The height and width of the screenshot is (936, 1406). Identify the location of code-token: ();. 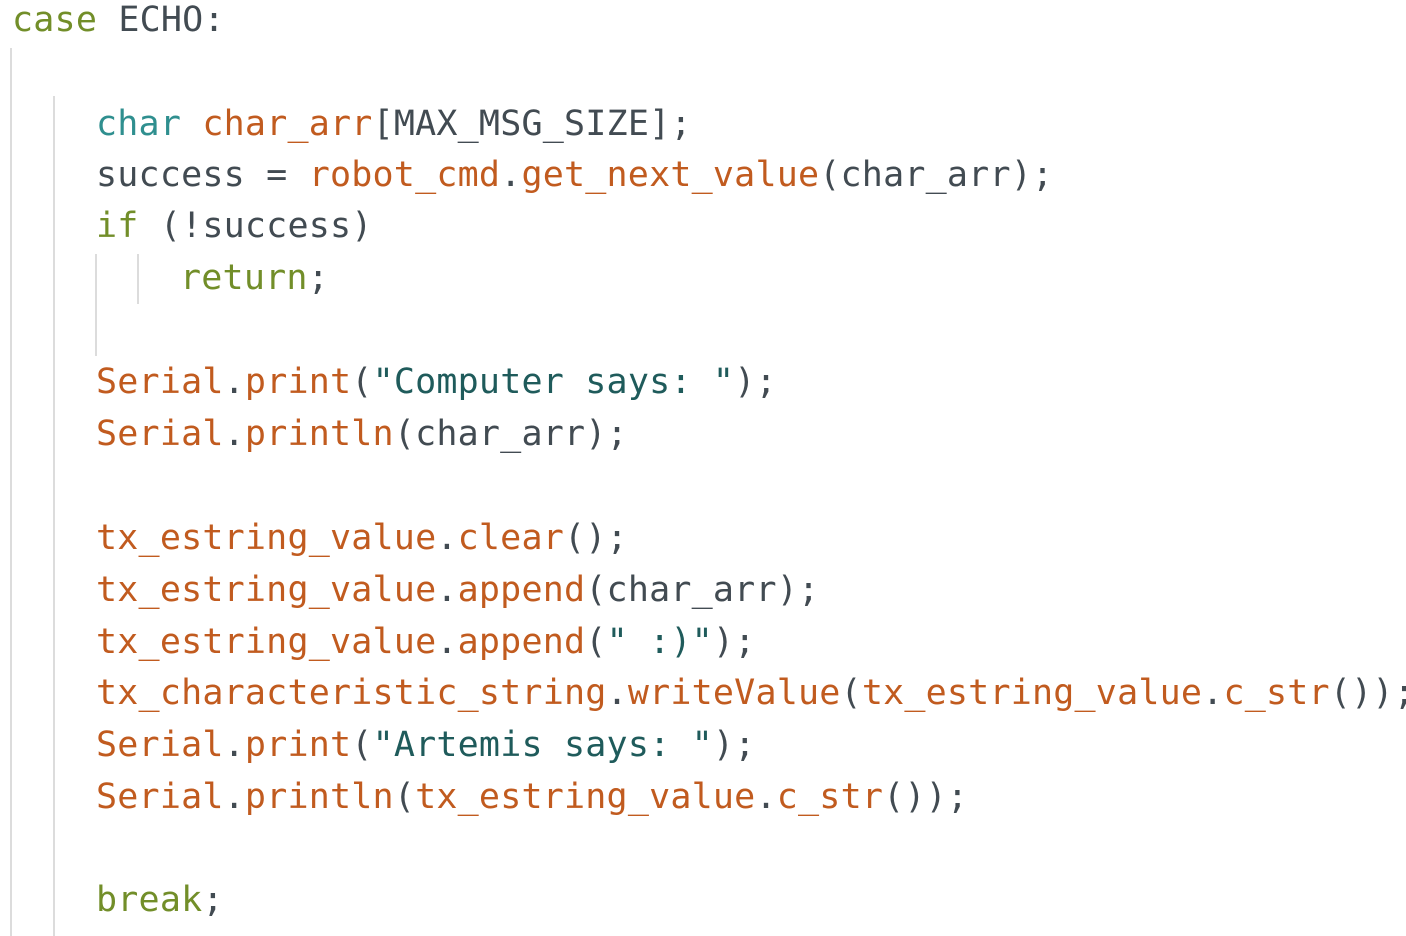
(596, 538).